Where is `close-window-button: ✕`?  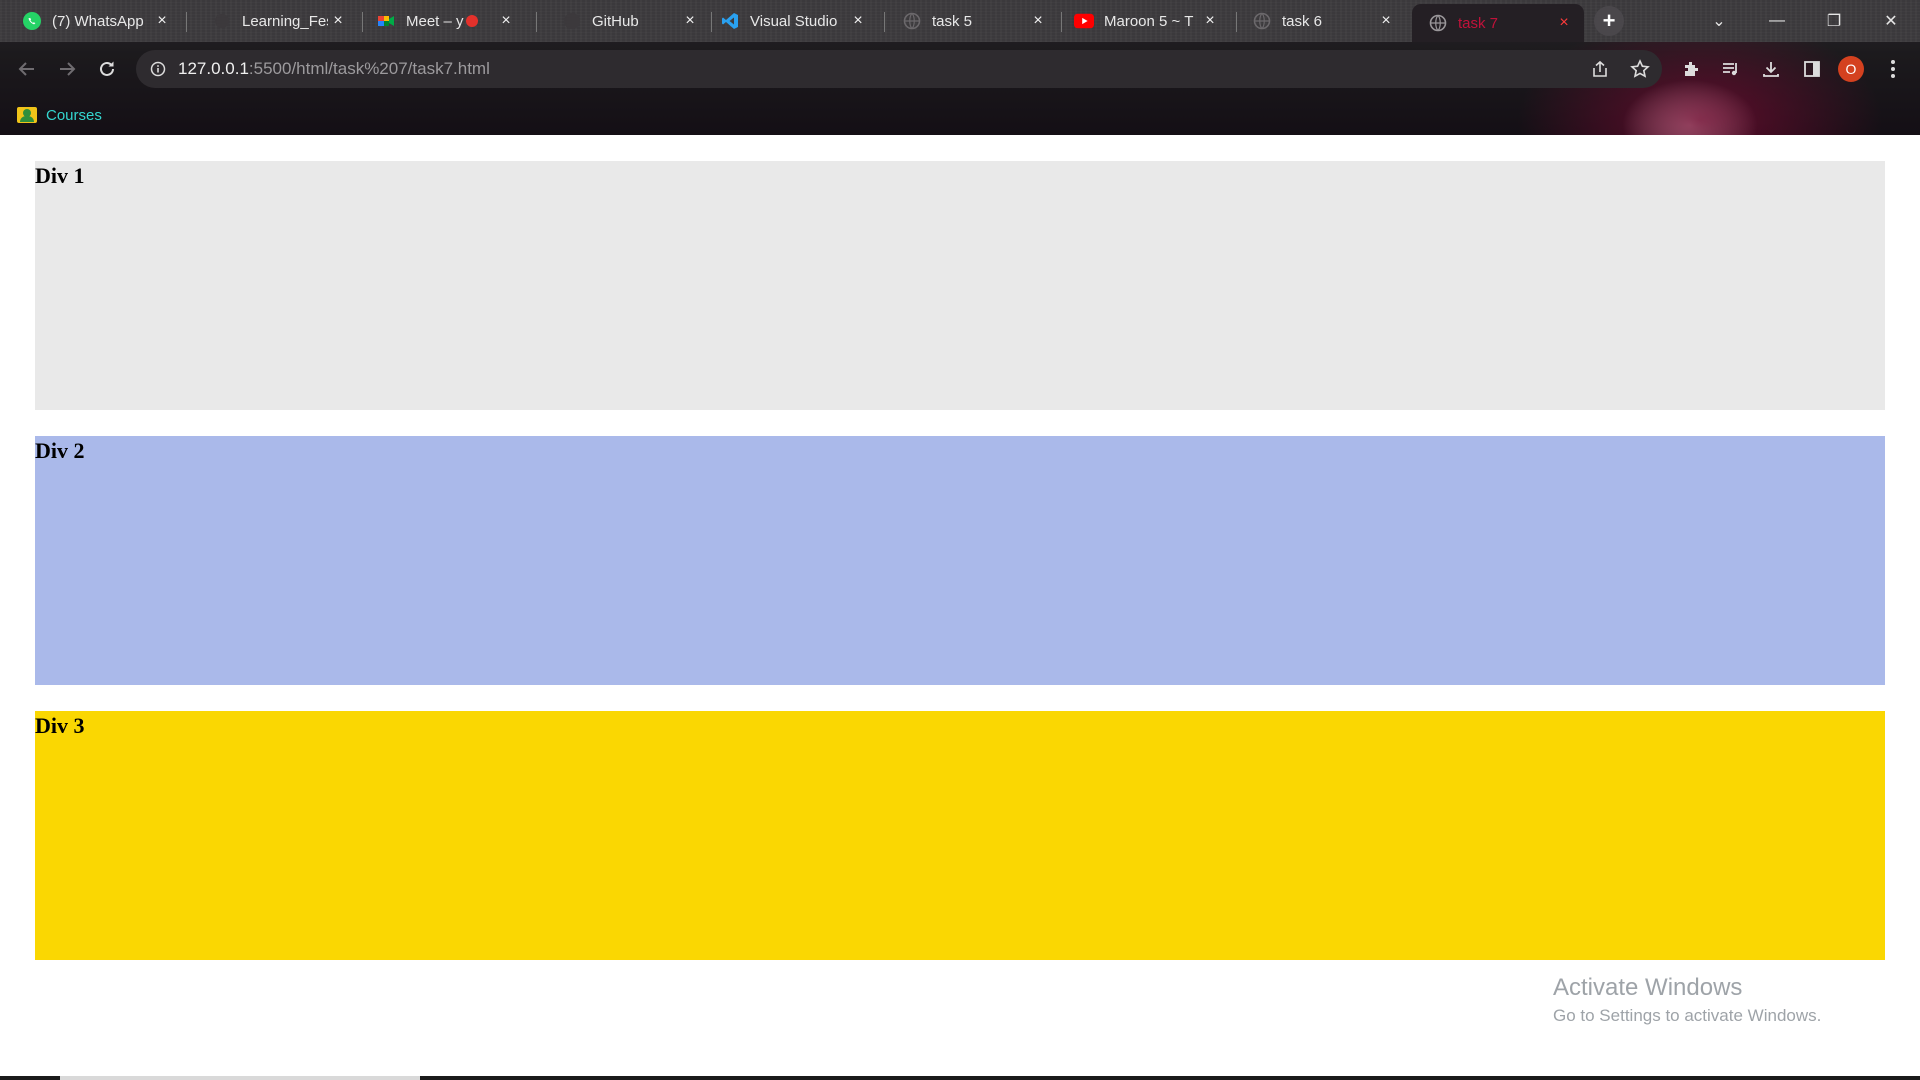
close-window-button: ✕ is located at coordinates (1891, 21).